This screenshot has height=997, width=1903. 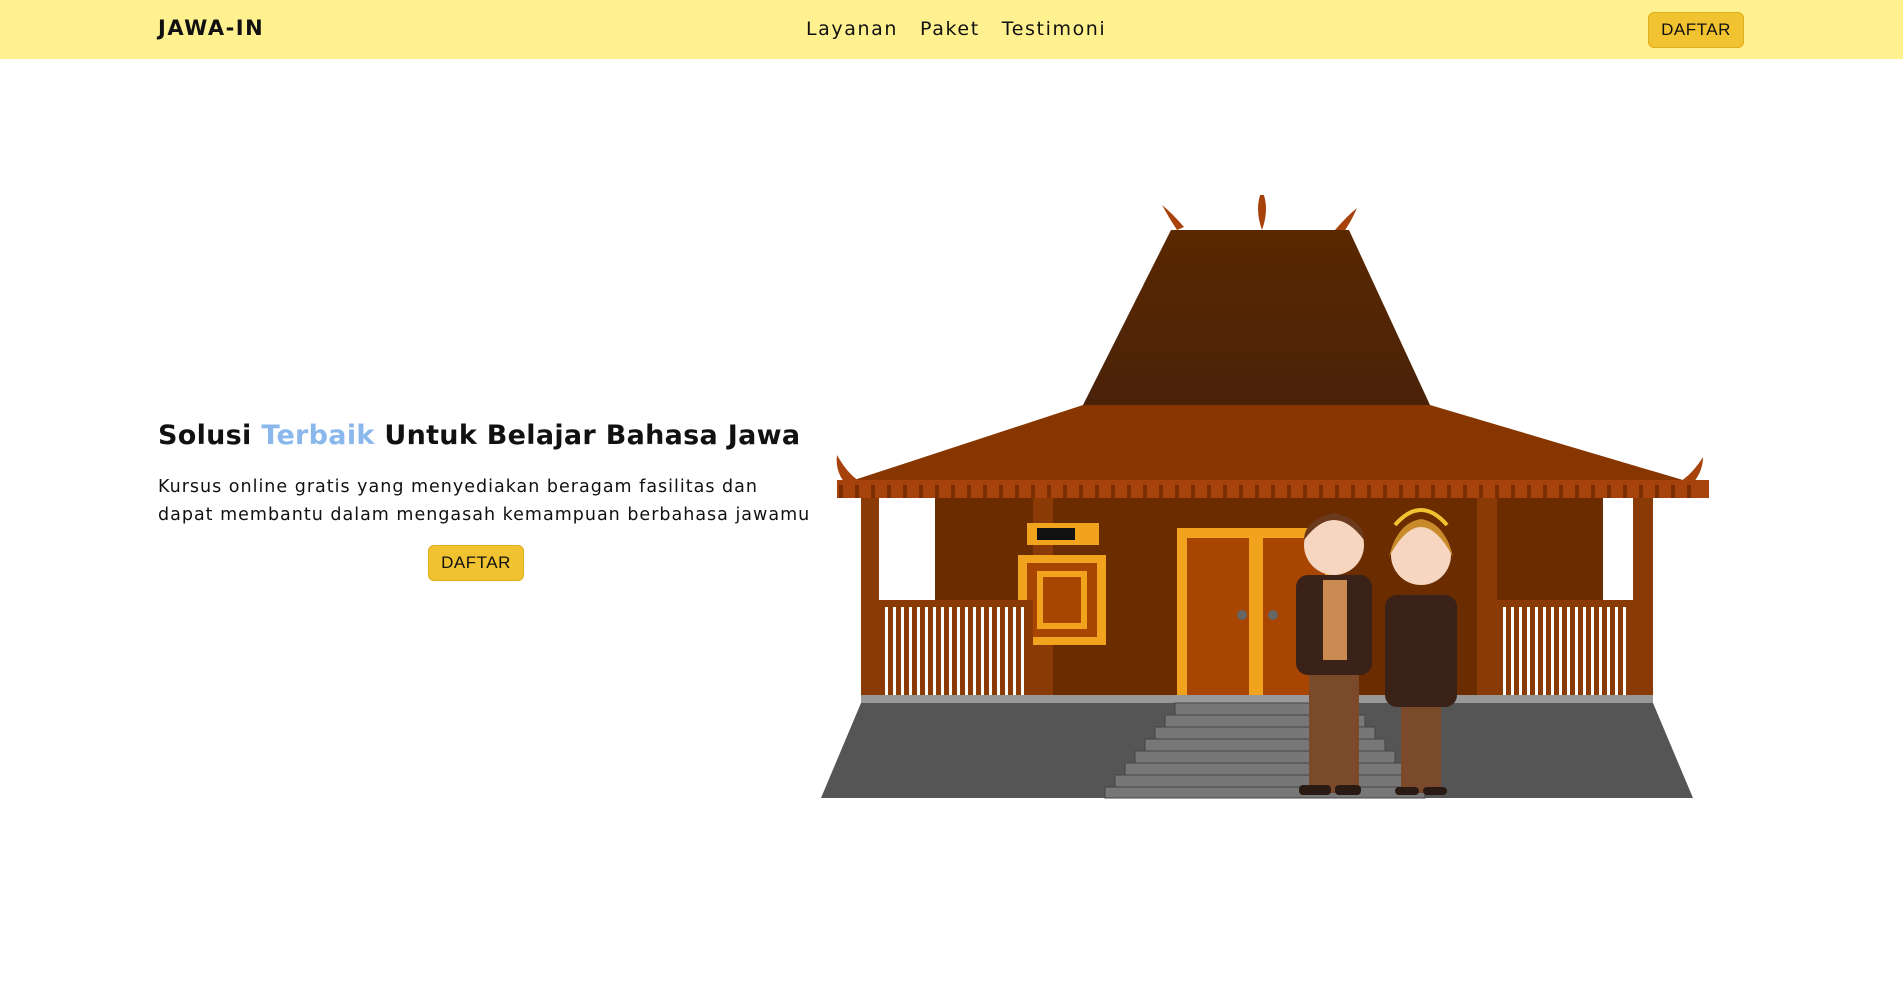 I want to click on hero-title-accent: Terbaik, so click(x=318, y=435).